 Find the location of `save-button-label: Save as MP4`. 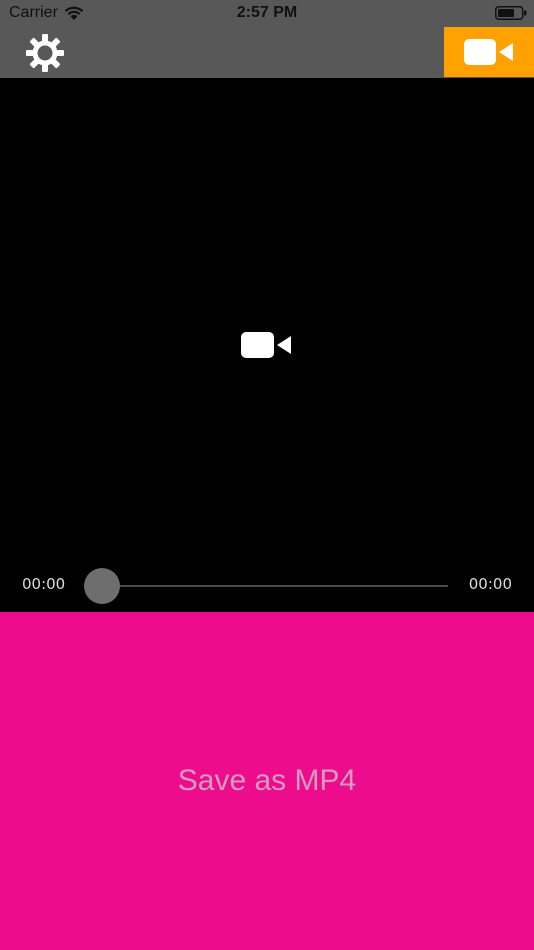

save-button-label: Save as MP4 is located at coordinates (267, 780).